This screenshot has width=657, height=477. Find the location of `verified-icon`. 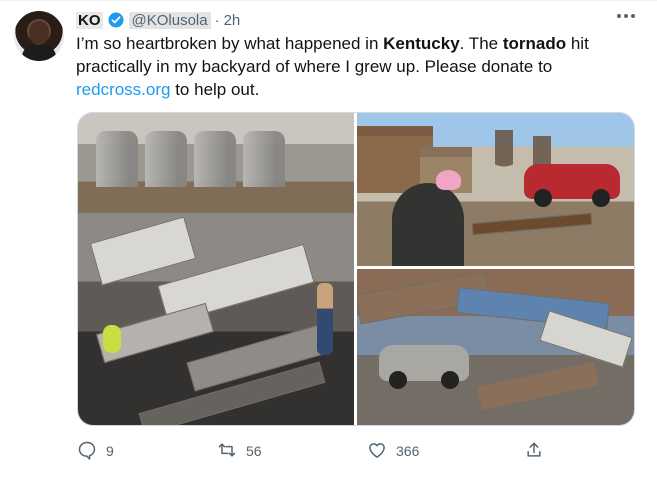

verified-icon is located at coordinates (116, 20).